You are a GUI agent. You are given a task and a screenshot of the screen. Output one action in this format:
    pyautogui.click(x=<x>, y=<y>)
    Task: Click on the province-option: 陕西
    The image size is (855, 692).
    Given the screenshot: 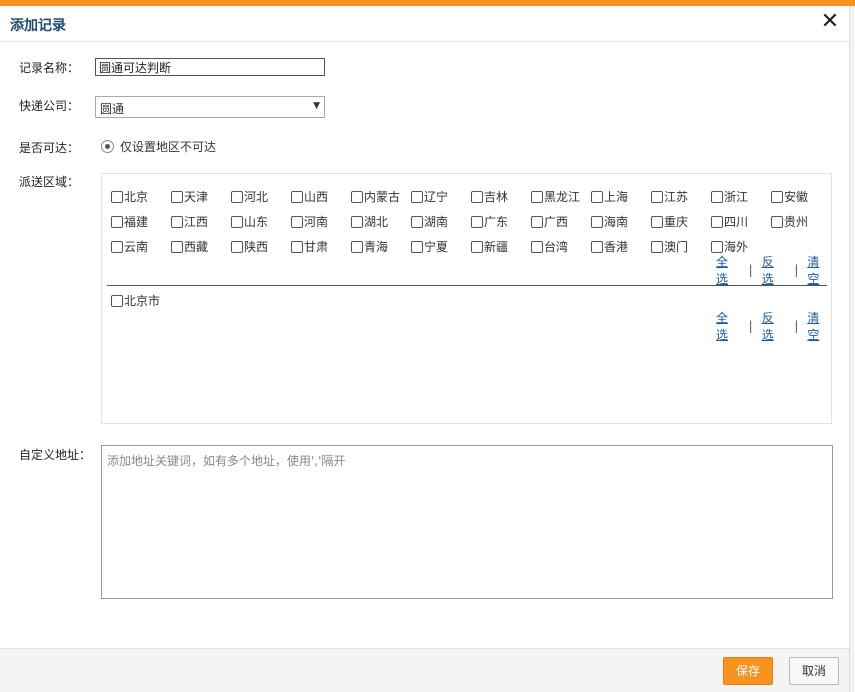 What is the action you would take?
    pyautogui.click(x=261, y=246)
    